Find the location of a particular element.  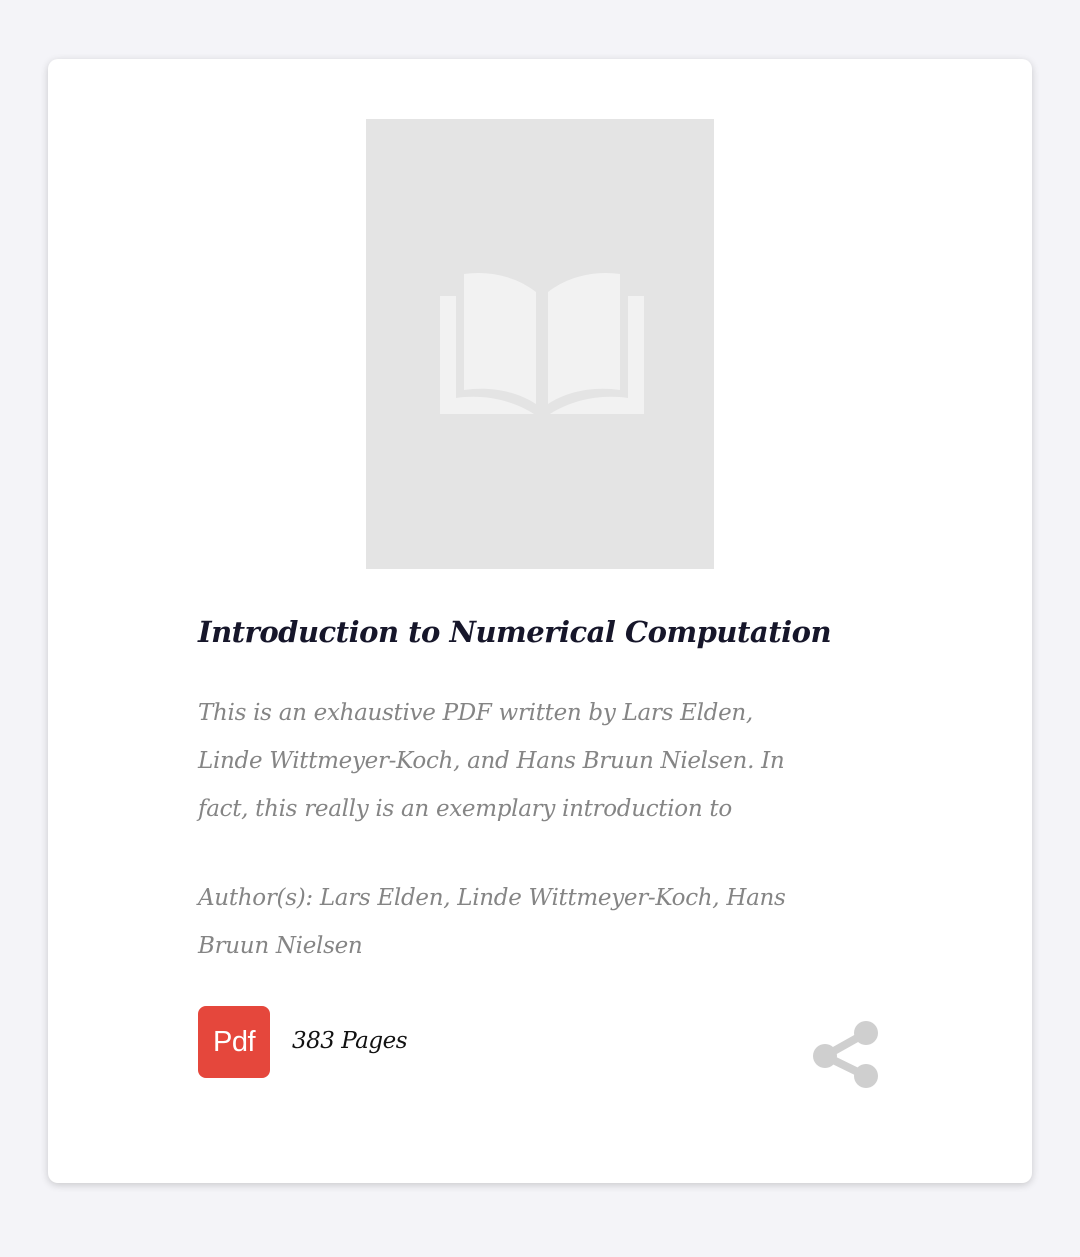

pdf-icon: Pdf is located at coordinates (234, 1042).